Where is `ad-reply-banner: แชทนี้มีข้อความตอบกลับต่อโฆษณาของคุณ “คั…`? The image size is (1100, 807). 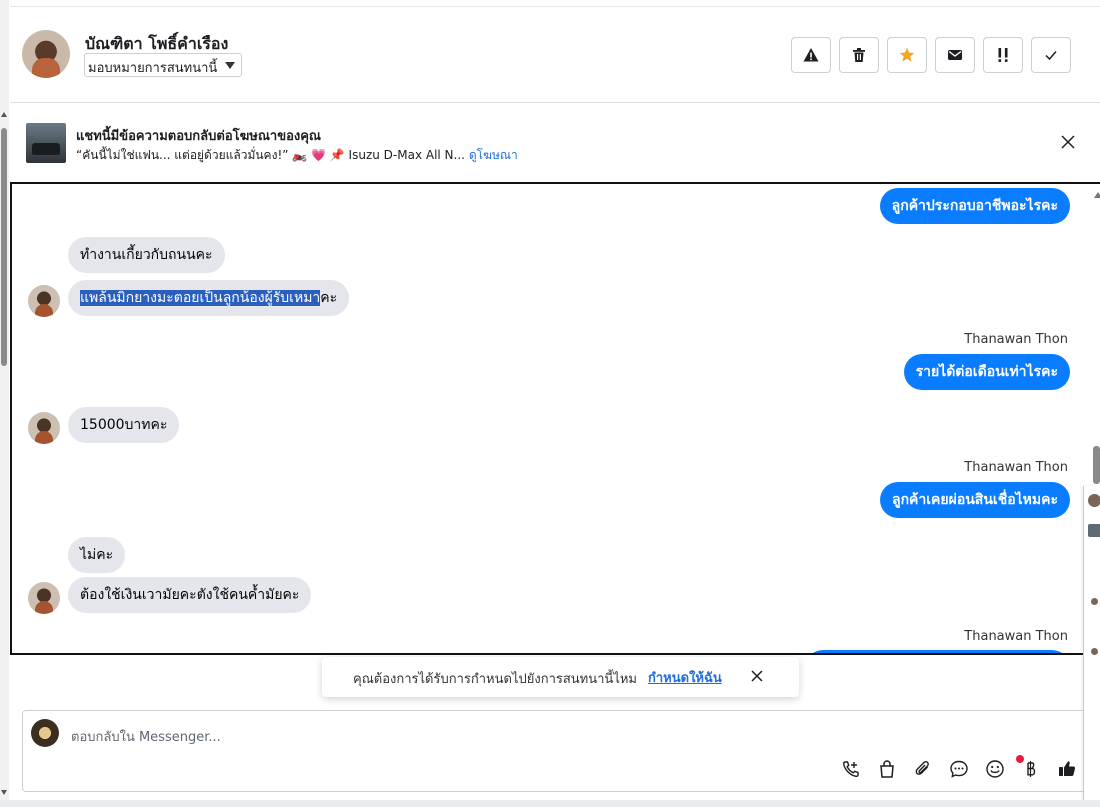
ad-reply-banner: แชทนี้มีข้อความตอบกลับต่อโฆษณาของคุณ “คั… is located at coordinates (555, 142).